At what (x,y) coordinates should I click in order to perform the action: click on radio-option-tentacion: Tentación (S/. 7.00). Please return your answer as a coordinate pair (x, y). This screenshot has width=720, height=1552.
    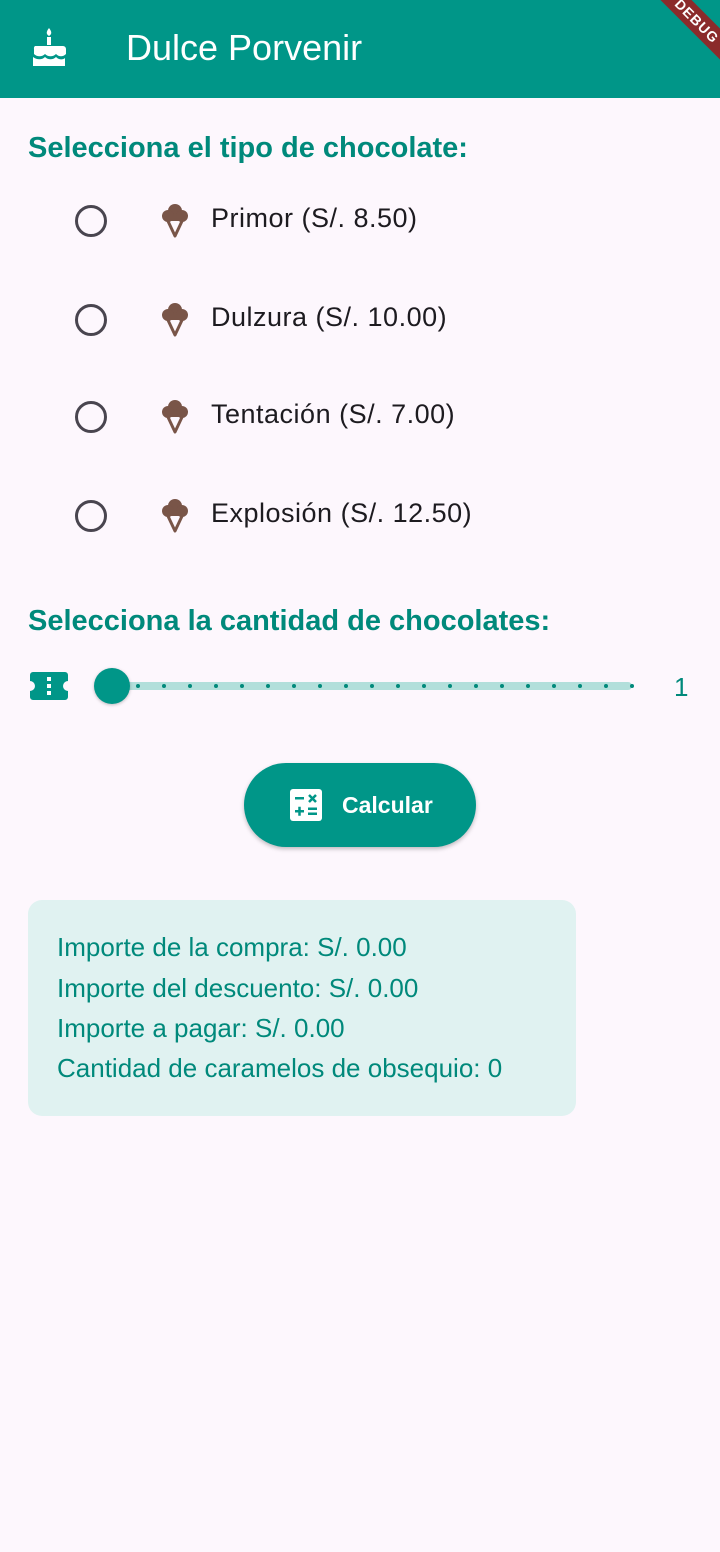
    Looking at the image, I should click on (360, 418).